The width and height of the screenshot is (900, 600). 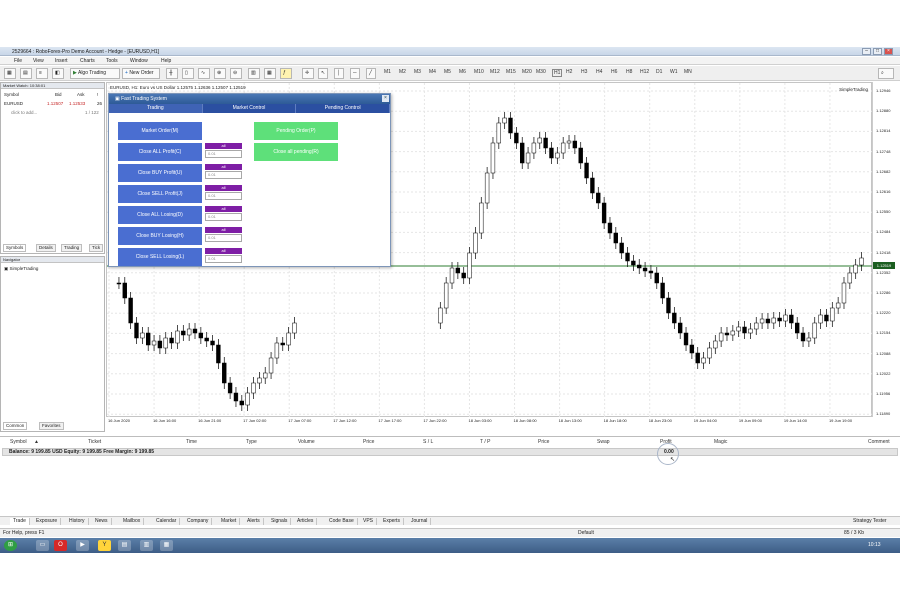 What do you see at coordinates (387, 72) in the screenshot?
I see `tf-m1: M1` at bounding box center [387, 72].